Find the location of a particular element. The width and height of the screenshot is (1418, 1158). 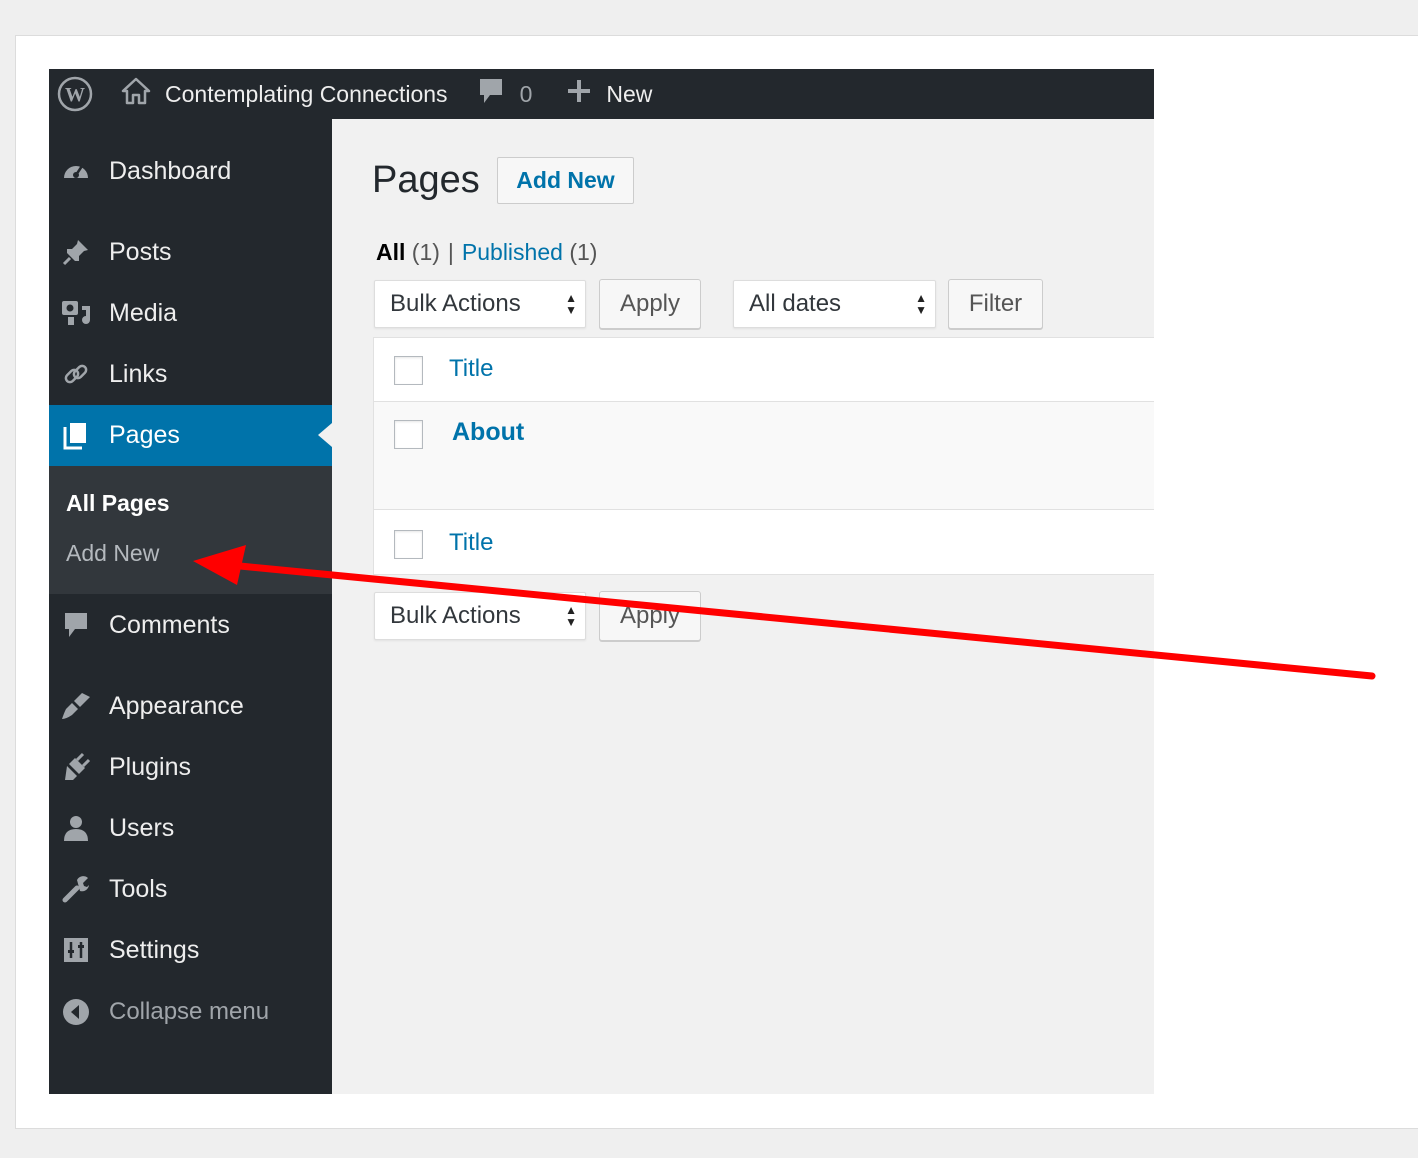

sidebar-item-dashboard: Dashboard is located at coordinates (190, 171).